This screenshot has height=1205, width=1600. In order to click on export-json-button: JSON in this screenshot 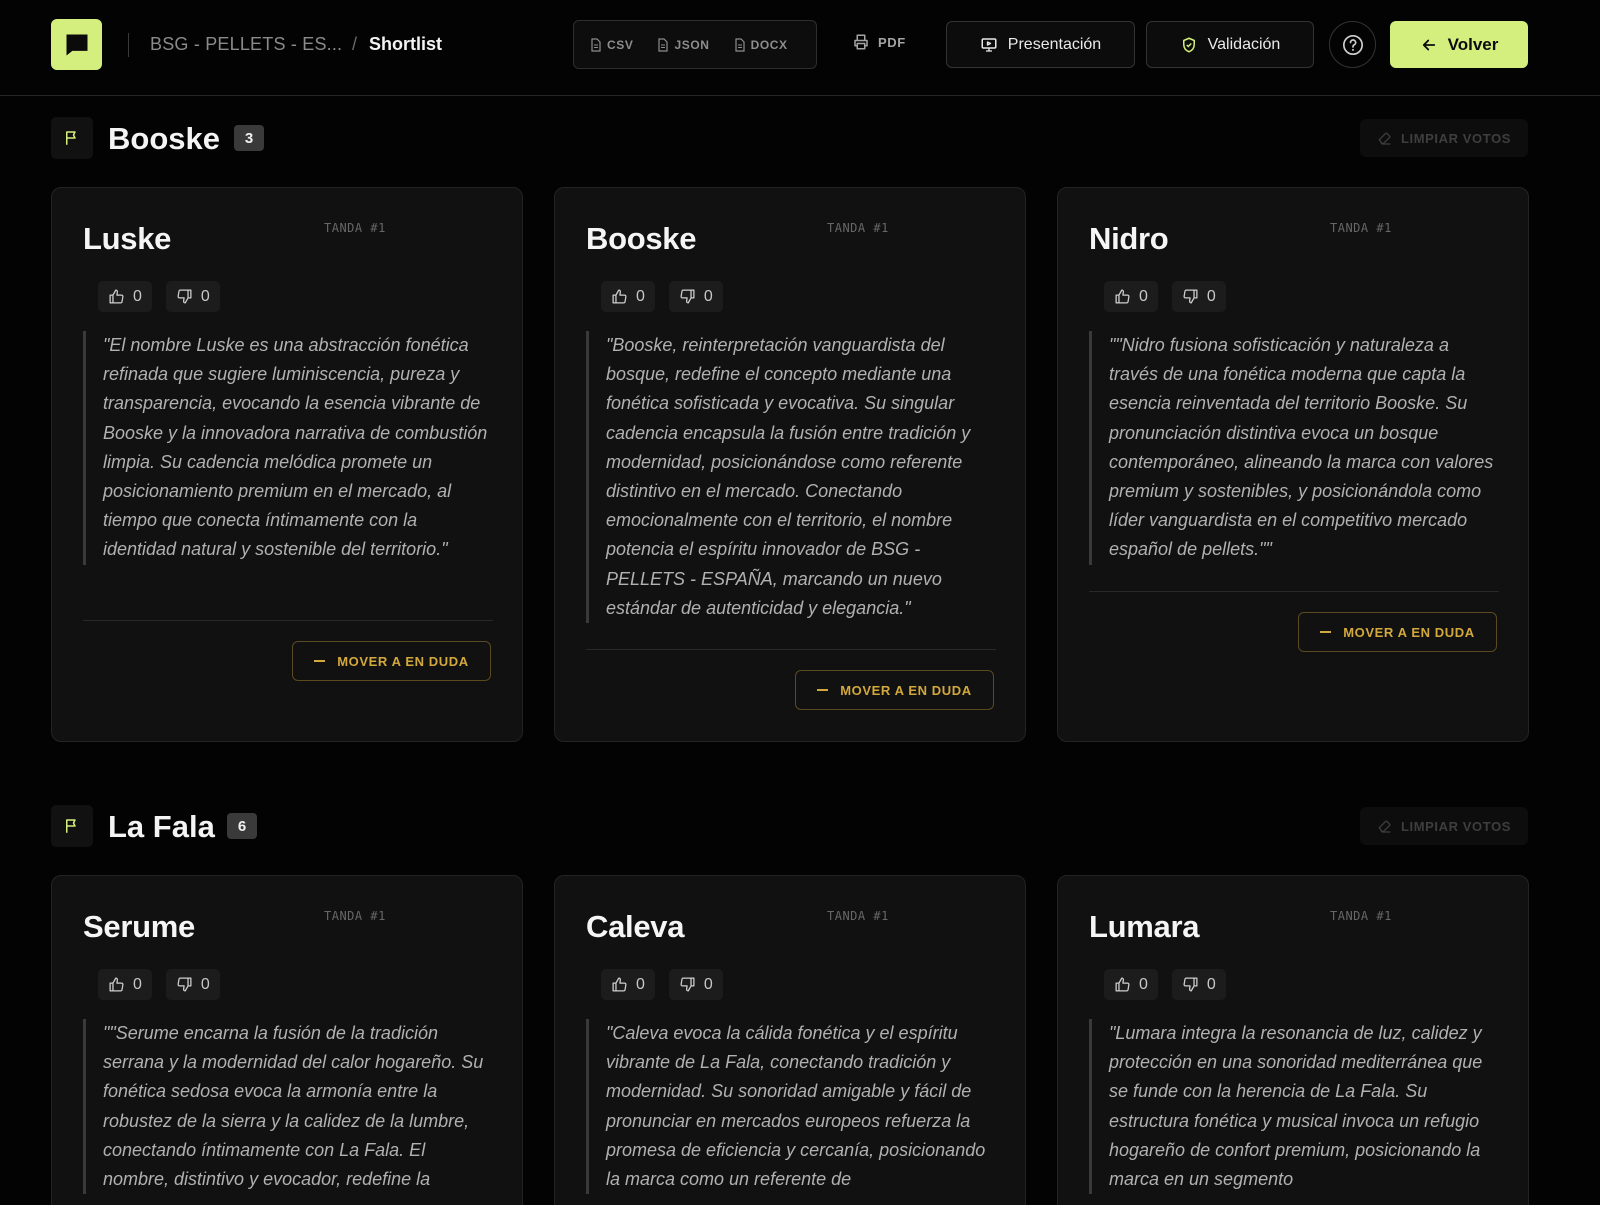, I will do `click(683, 45)`.